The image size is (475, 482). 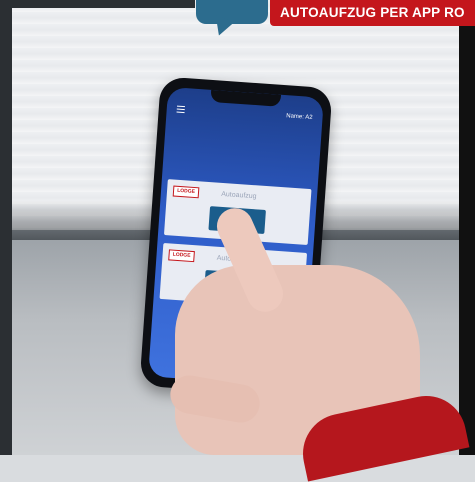 I want to click on top-border, so click(x=97, y=4).